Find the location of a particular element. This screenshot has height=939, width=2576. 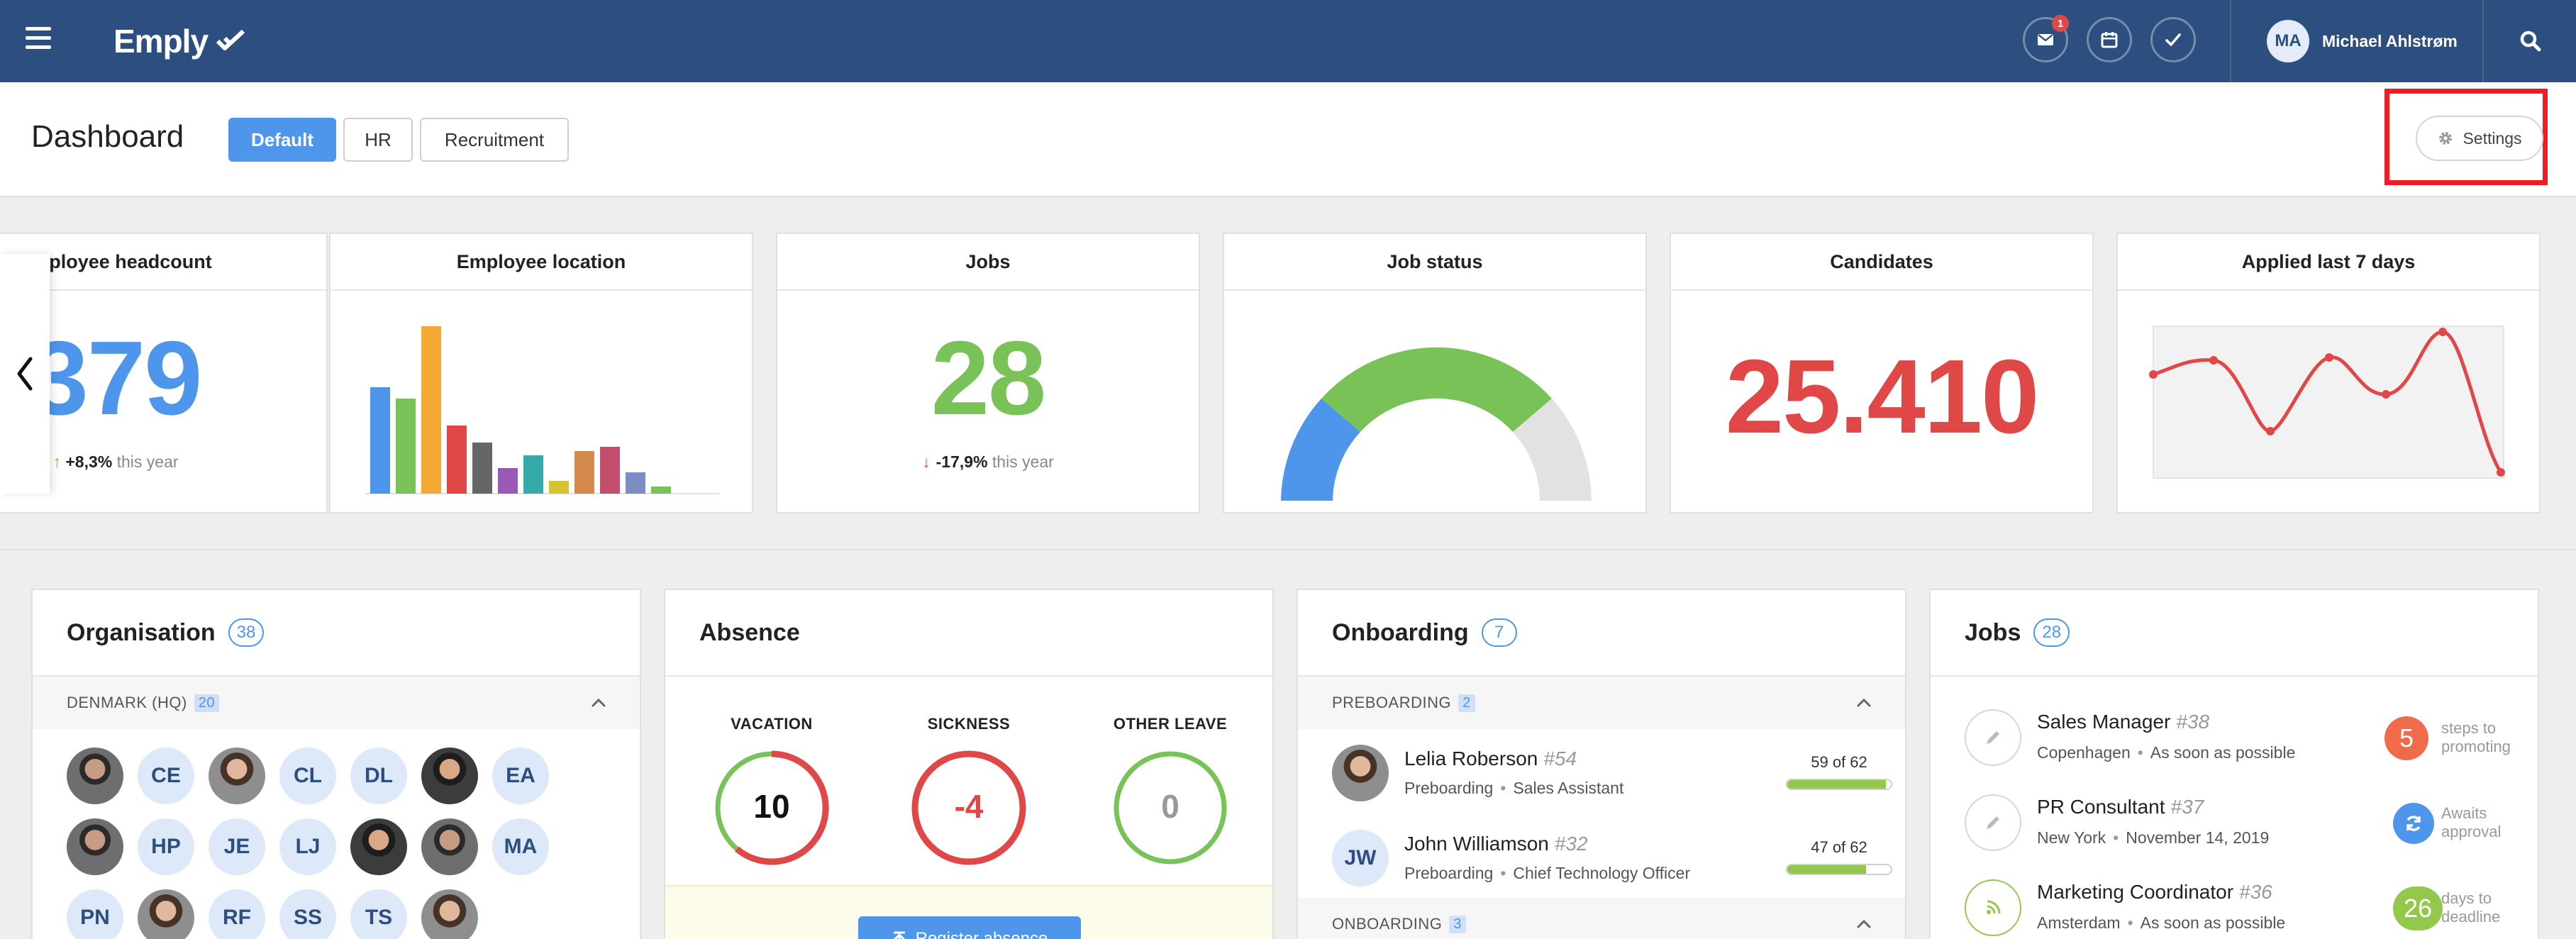

kpi-title: Employee location is located at coordinates (541, 262).